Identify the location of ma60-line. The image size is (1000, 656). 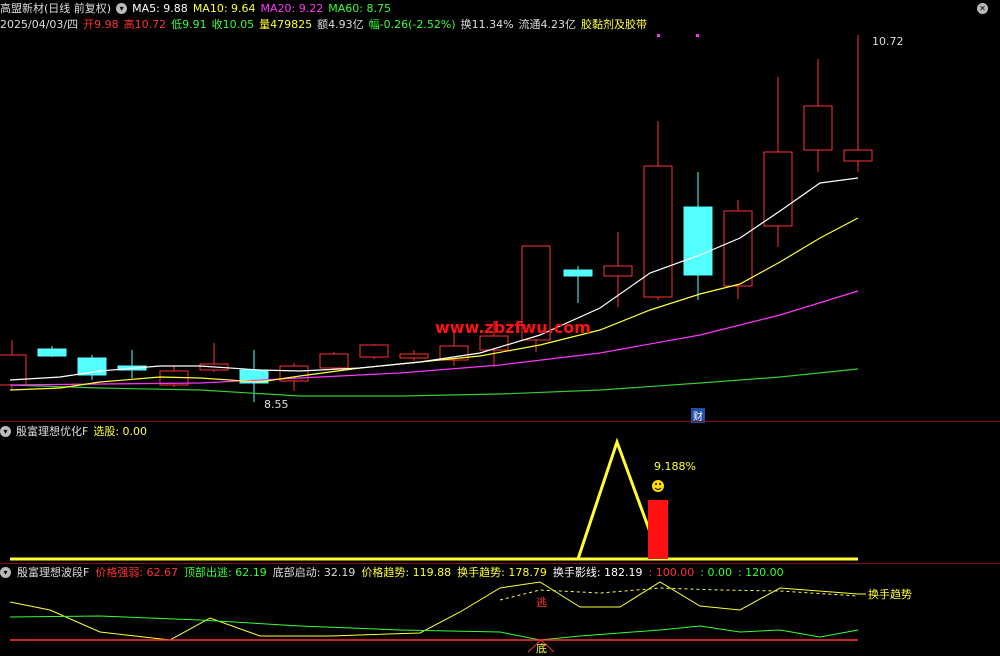
(434, 382).